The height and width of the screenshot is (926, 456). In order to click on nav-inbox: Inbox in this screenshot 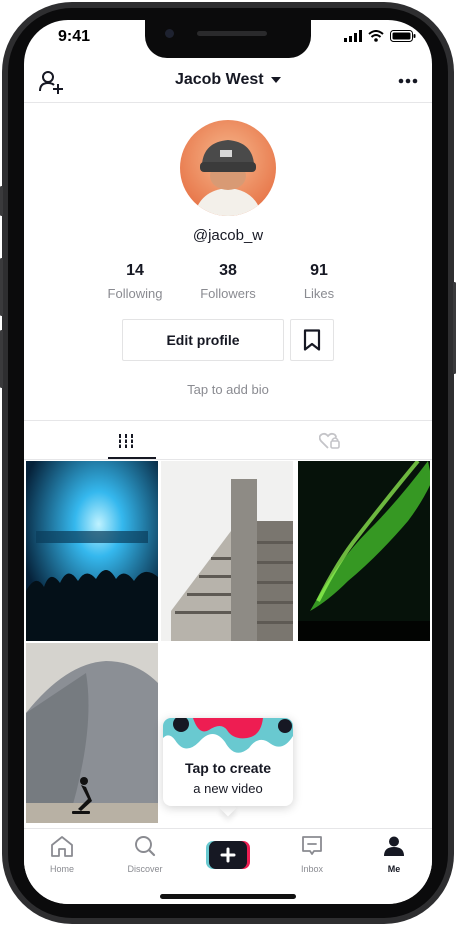, I will do `click(312, 854)`.